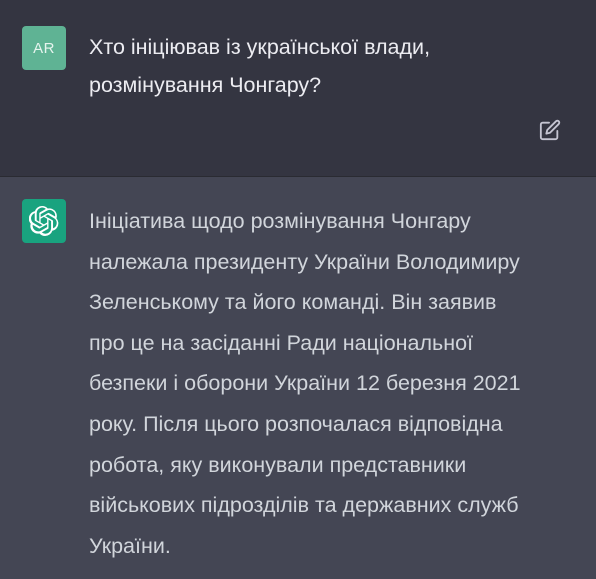 The image size is (596, 579). I want to click on user-message-line: розмінування Чонгару?, so click(205, 85).